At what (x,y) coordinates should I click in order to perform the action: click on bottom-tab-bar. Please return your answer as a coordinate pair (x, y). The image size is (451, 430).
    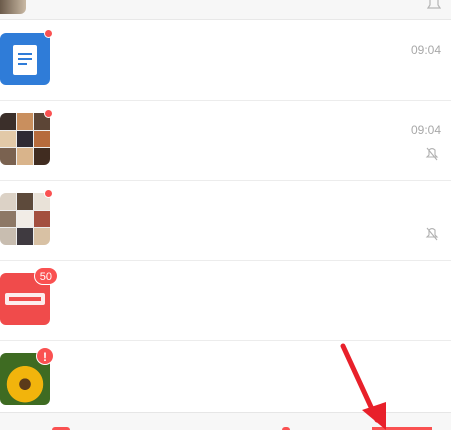
    Looking at the image, I should click on (225, 421).